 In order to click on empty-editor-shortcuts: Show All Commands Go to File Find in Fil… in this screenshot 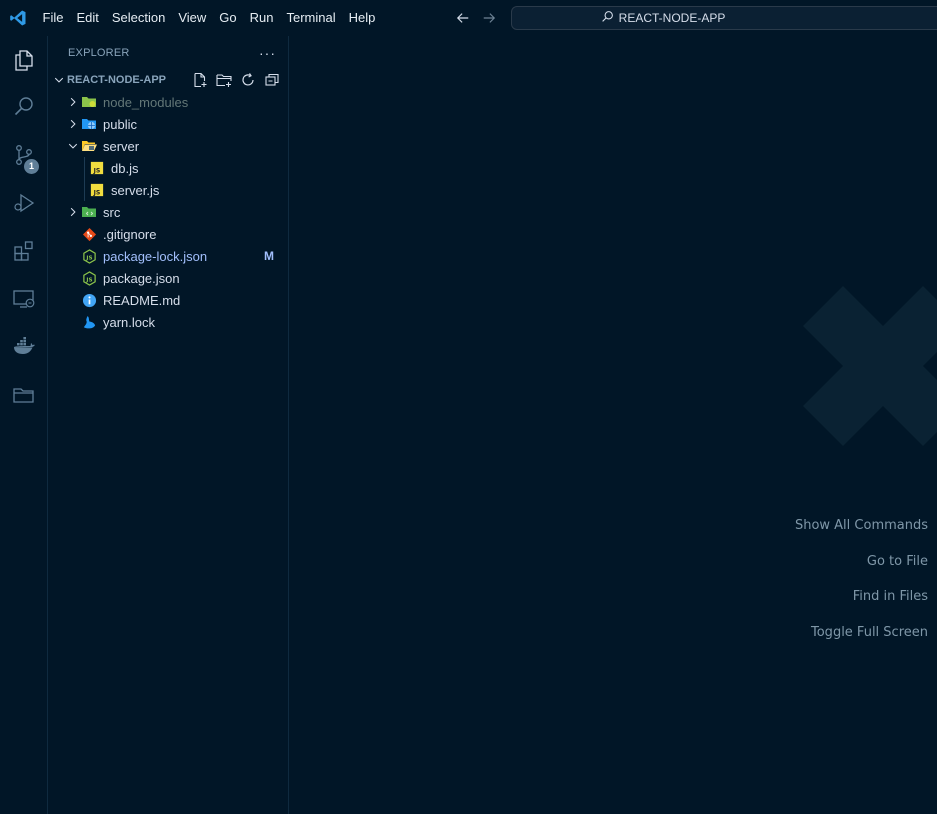, I will do `click(861, 589)`.